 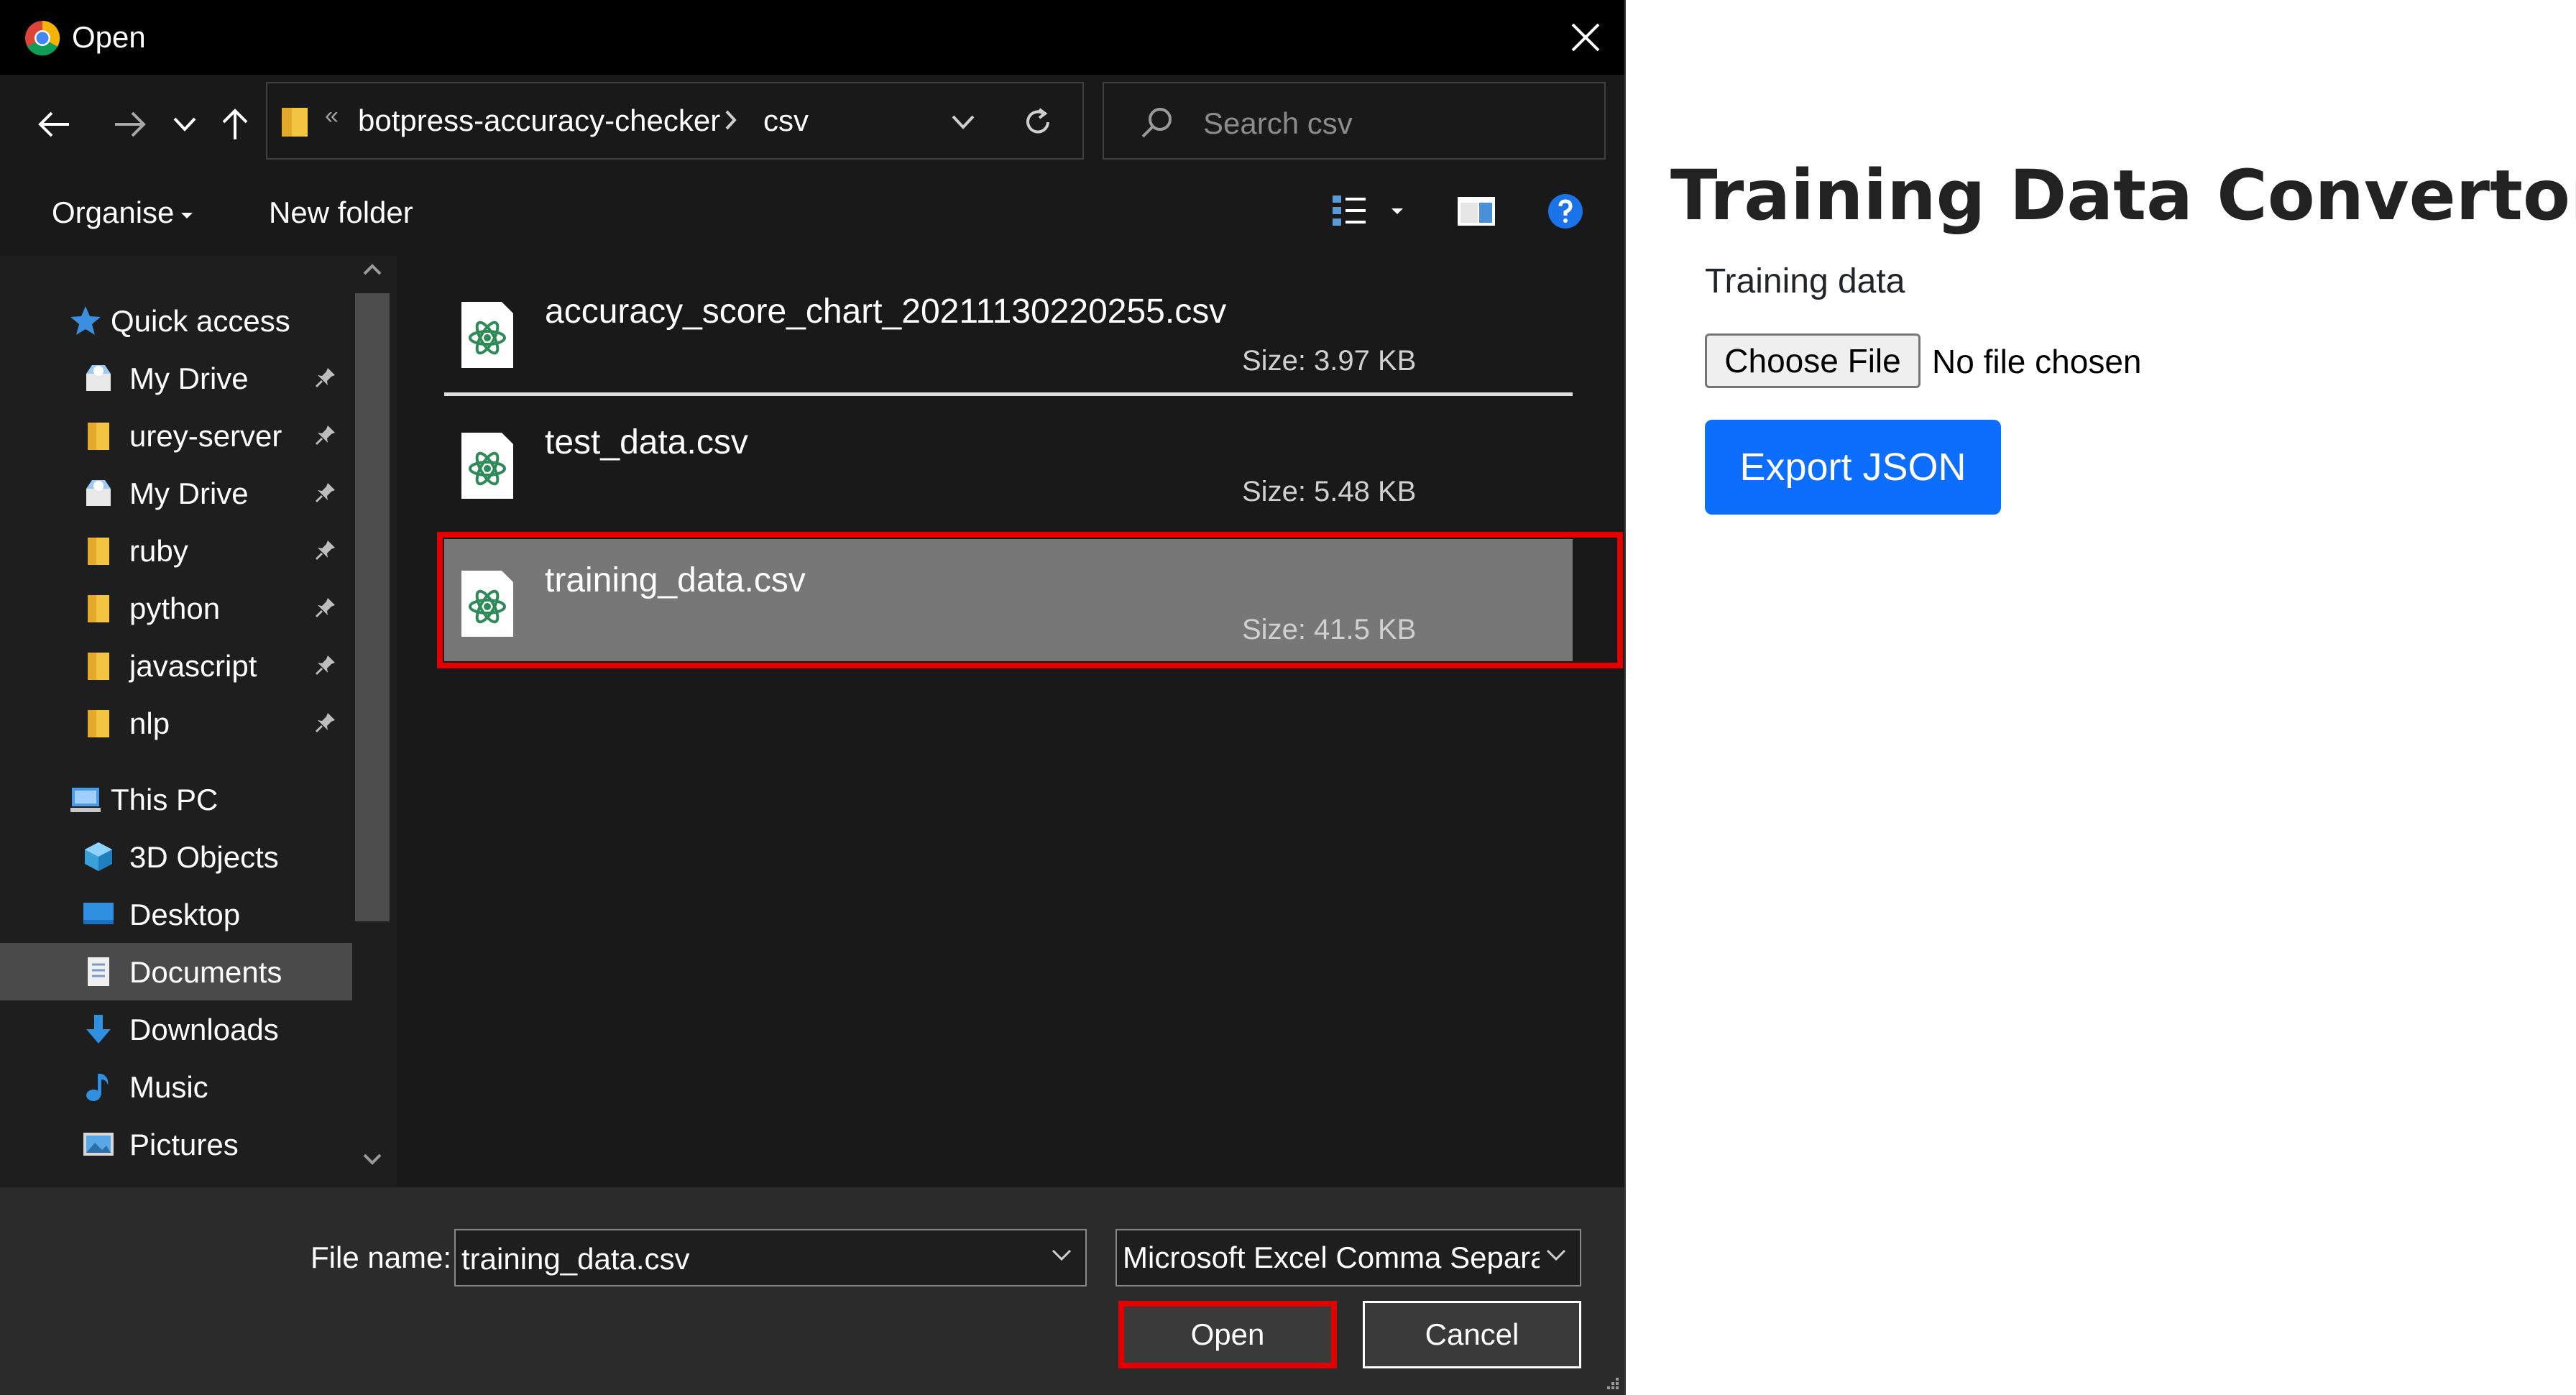 I want to click on sidebar-item-label: My Drive, so click(x=189, y=378).